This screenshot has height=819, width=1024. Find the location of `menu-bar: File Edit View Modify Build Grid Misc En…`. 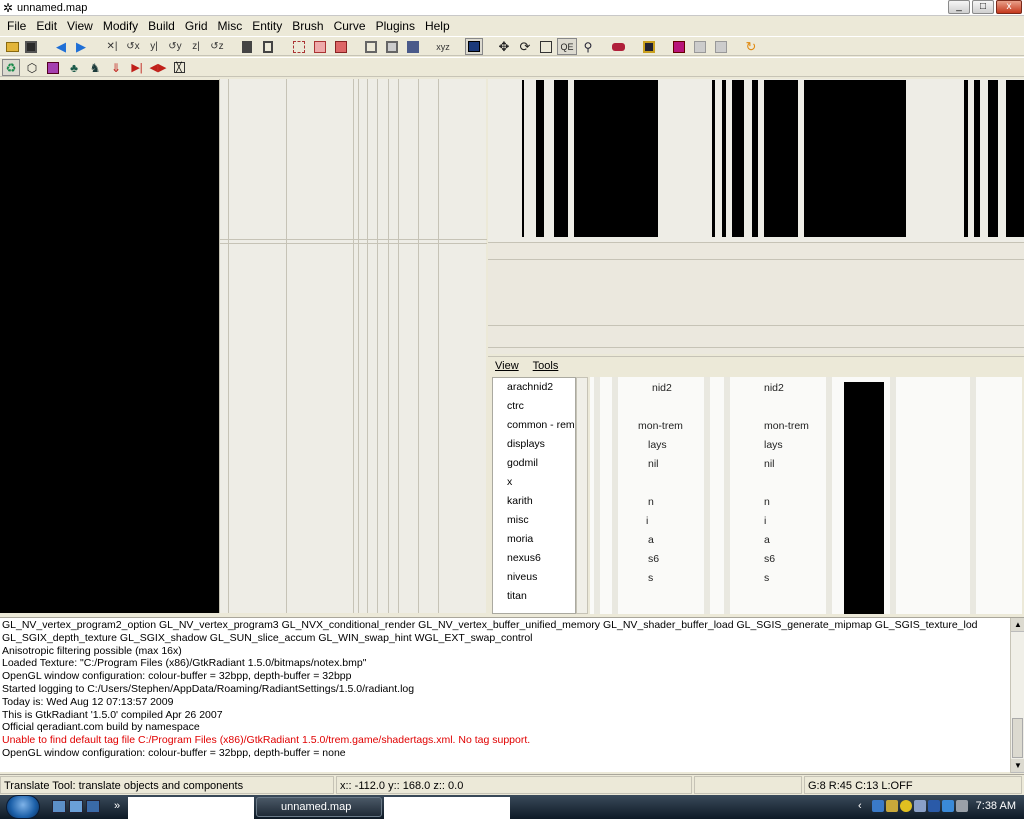

menu-bar: File Edit View Modify Build Grid Misc En… is located at coordinates (512, 26).